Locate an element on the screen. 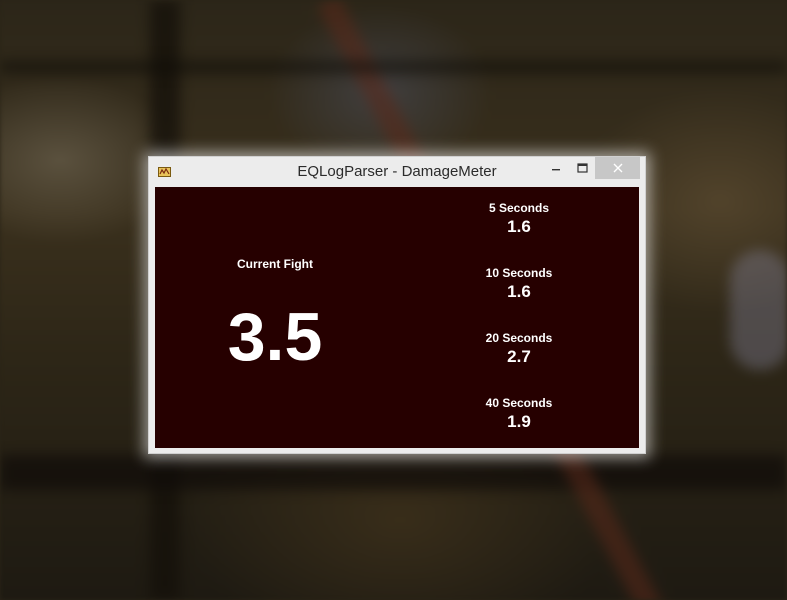  minimize-icon is located at coordinates (556, 170).